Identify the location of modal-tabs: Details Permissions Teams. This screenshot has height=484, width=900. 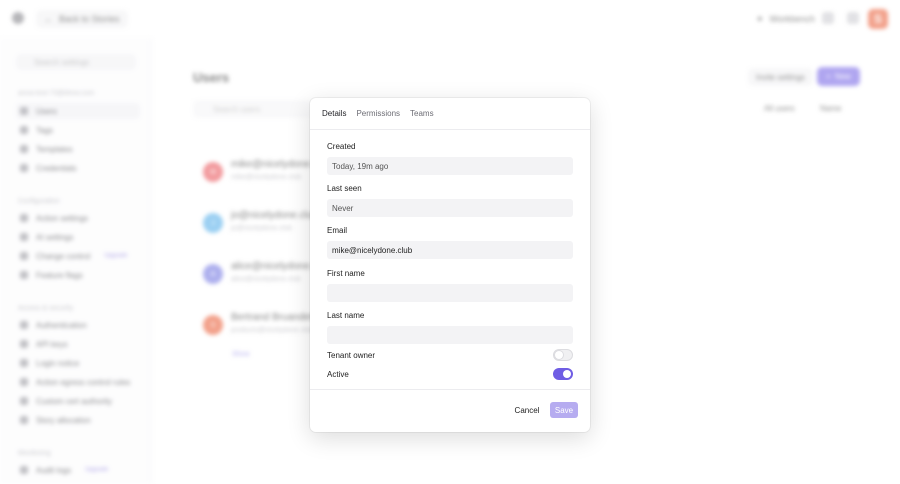
(450, 114).